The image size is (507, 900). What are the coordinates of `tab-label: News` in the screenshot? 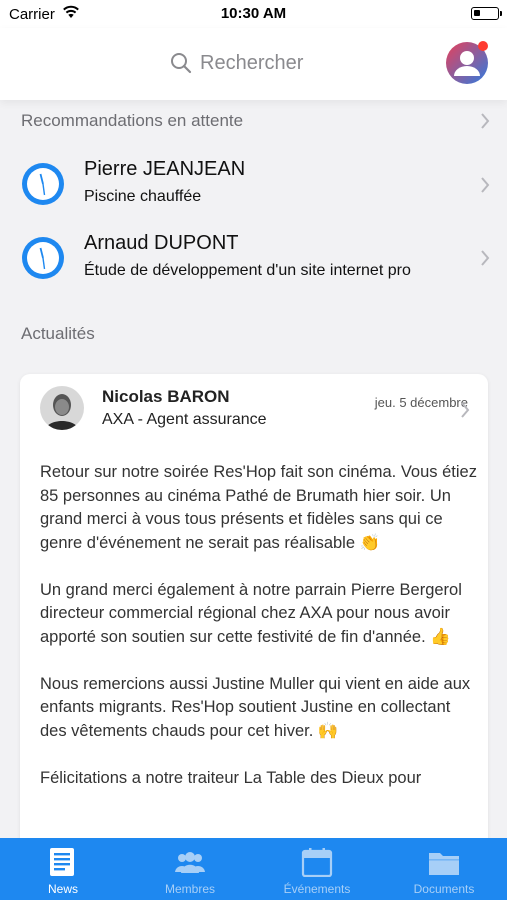 It's located at (62, 889).